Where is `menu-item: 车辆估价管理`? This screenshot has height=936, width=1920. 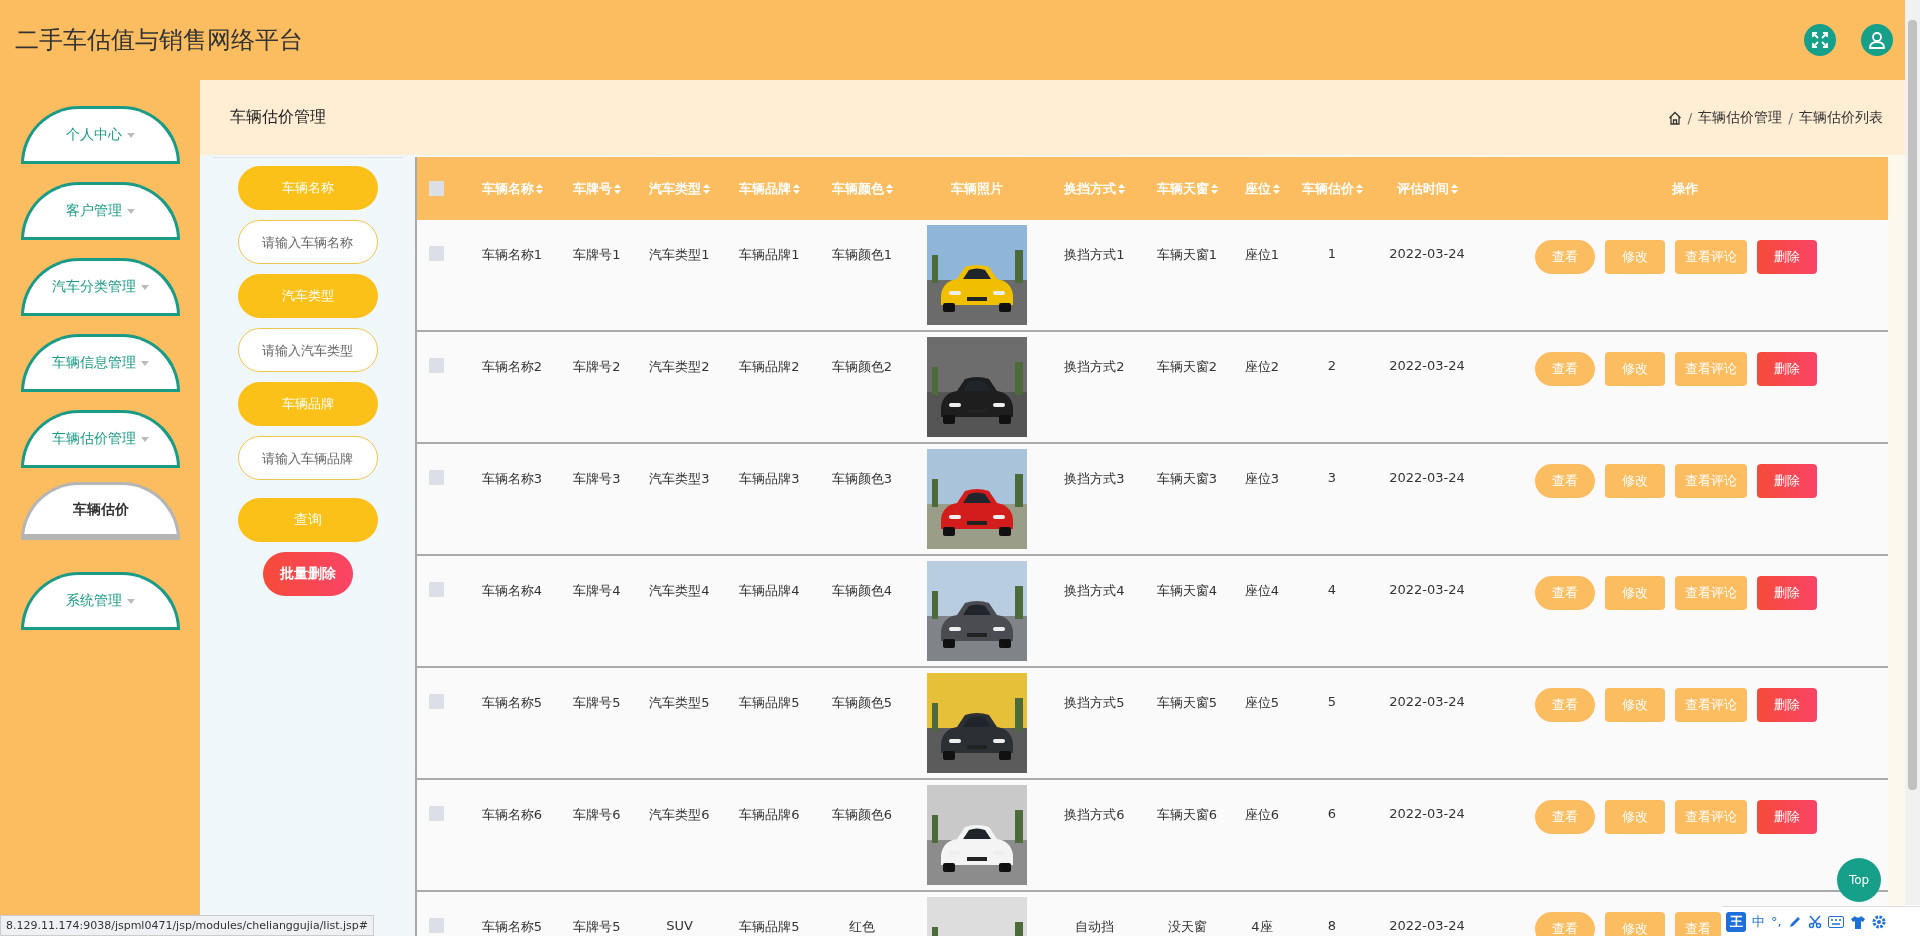
menu-item: 车辆估价管理 is located at coordinates (100, 439).